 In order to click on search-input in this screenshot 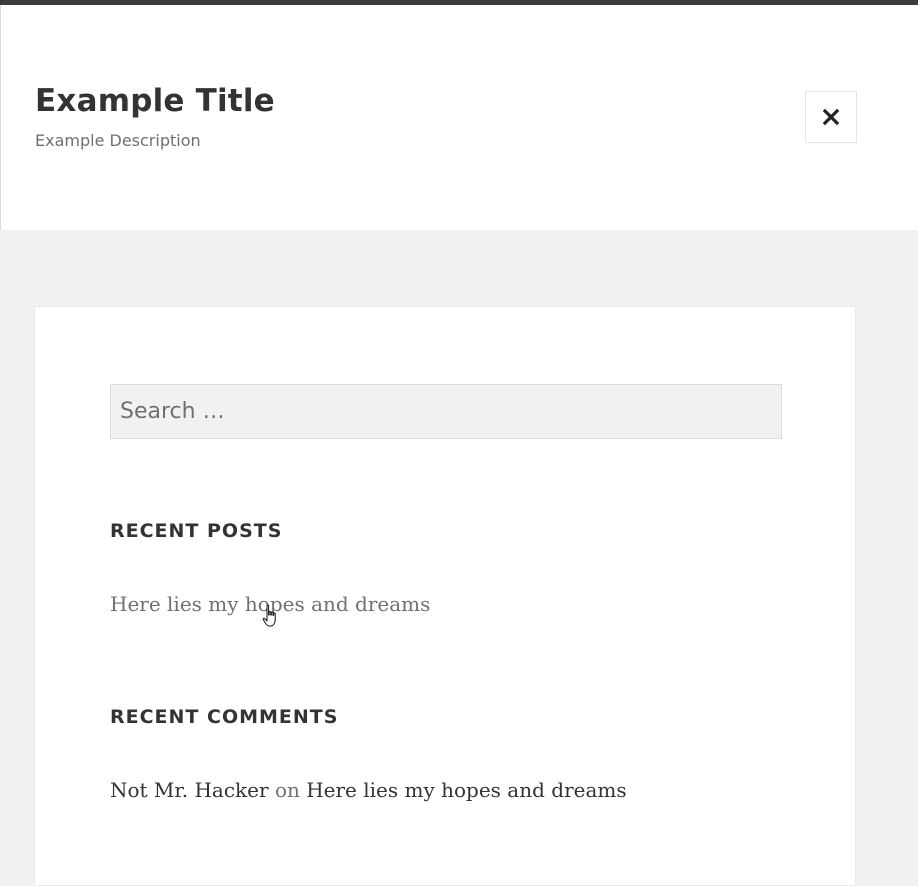, I will do `click(446, 411)`.